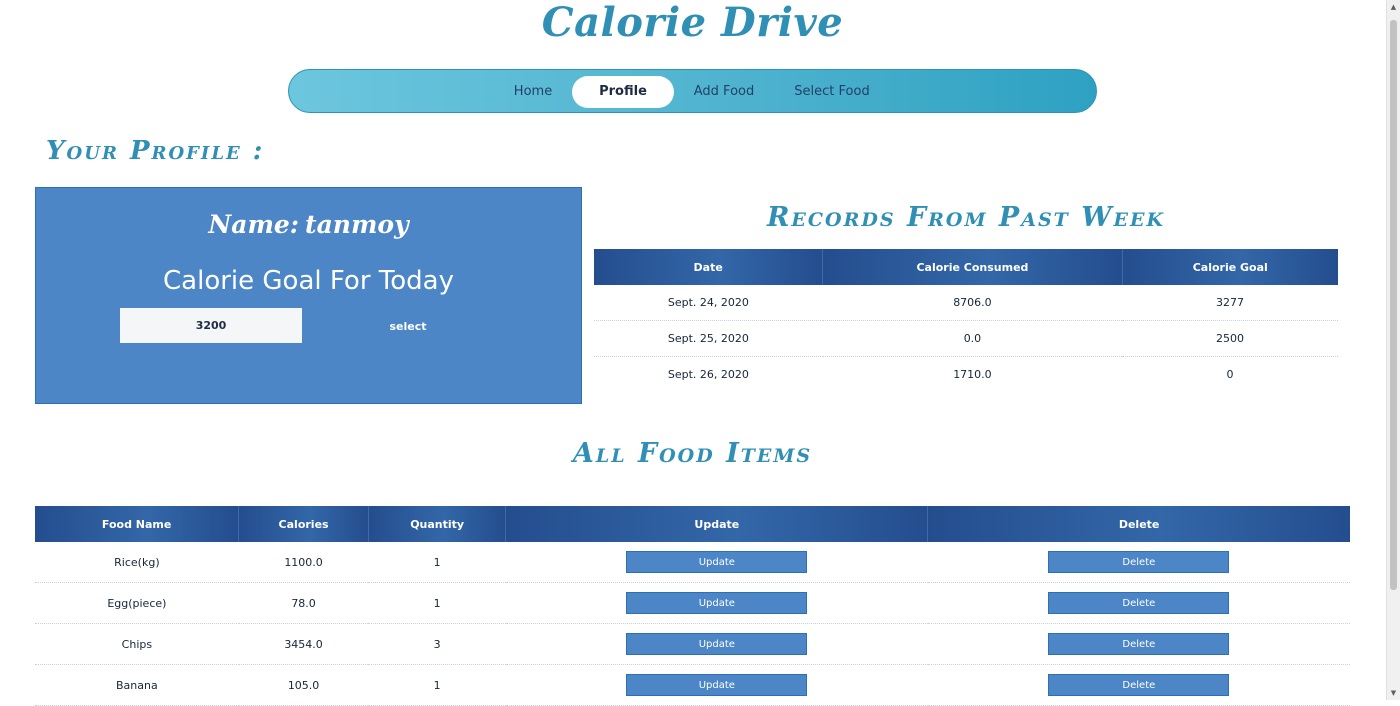 The image size is (1400, 706). What do you see at coordinates (303, 524) in the screenshot?
I see `foods-header-calories: Calories` at bounding box center [303, 524].